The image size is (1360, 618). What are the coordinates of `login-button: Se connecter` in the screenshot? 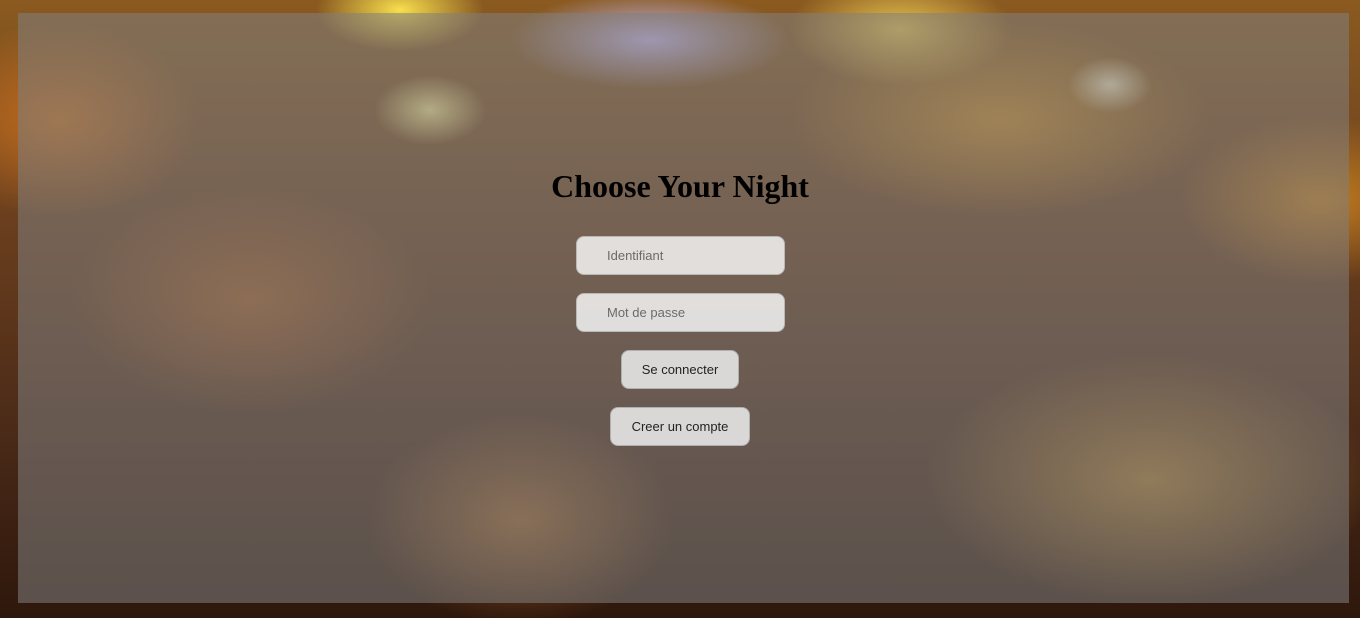 It's located at (680, 369).